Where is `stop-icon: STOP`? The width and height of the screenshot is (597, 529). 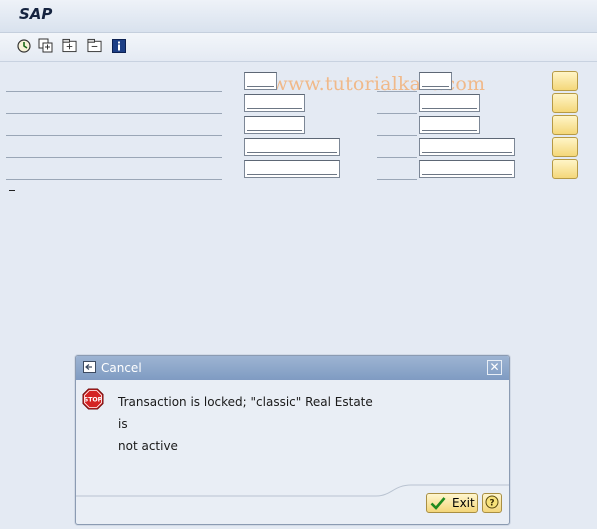
stop-icon: STOP is located at coordinates (93, 399).